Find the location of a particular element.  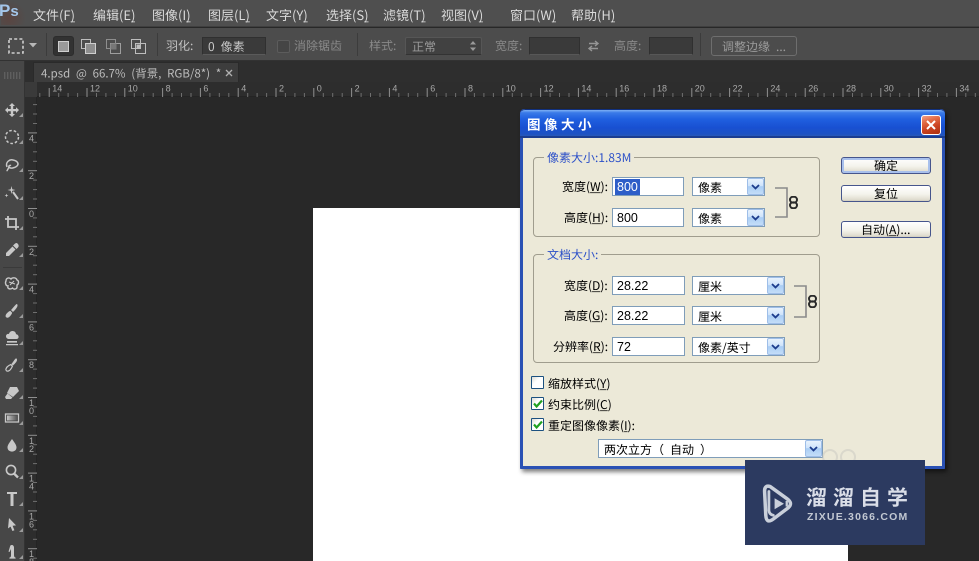

svg-text: 30 is located at coordinates (889, 89).